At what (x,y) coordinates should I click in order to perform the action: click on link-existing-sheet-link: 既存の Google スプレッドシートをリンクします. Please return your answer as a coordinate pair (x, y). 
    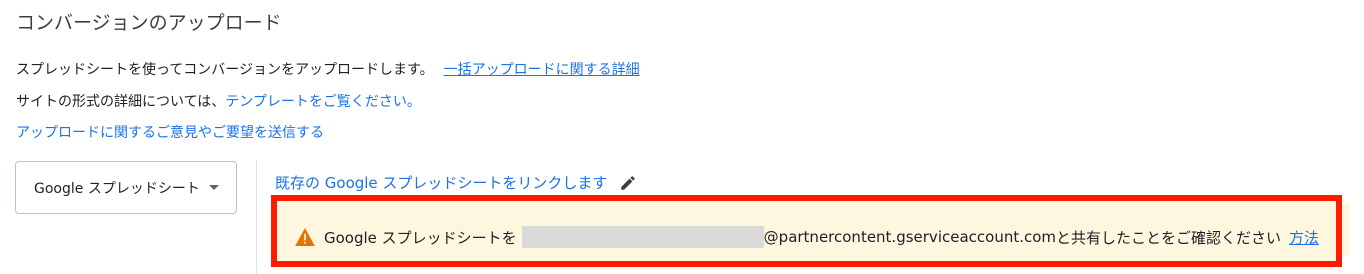
    Looking at the image, I should click on (441, 182).